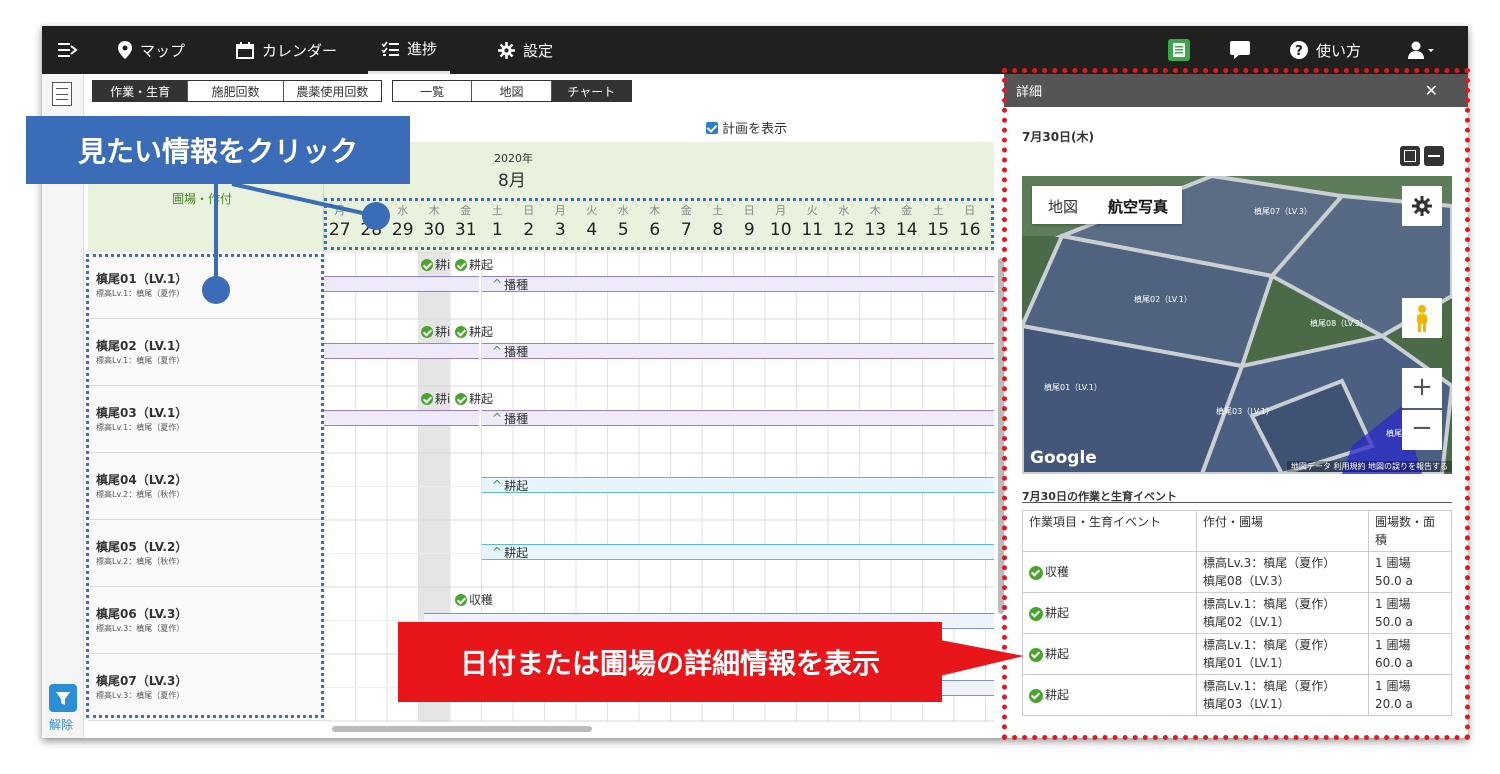 The width and height of the screenshot is (1500, 774). I want to click on callout-show-detail: 日付または圃場の詳細情報を表示, so click(670, 662).